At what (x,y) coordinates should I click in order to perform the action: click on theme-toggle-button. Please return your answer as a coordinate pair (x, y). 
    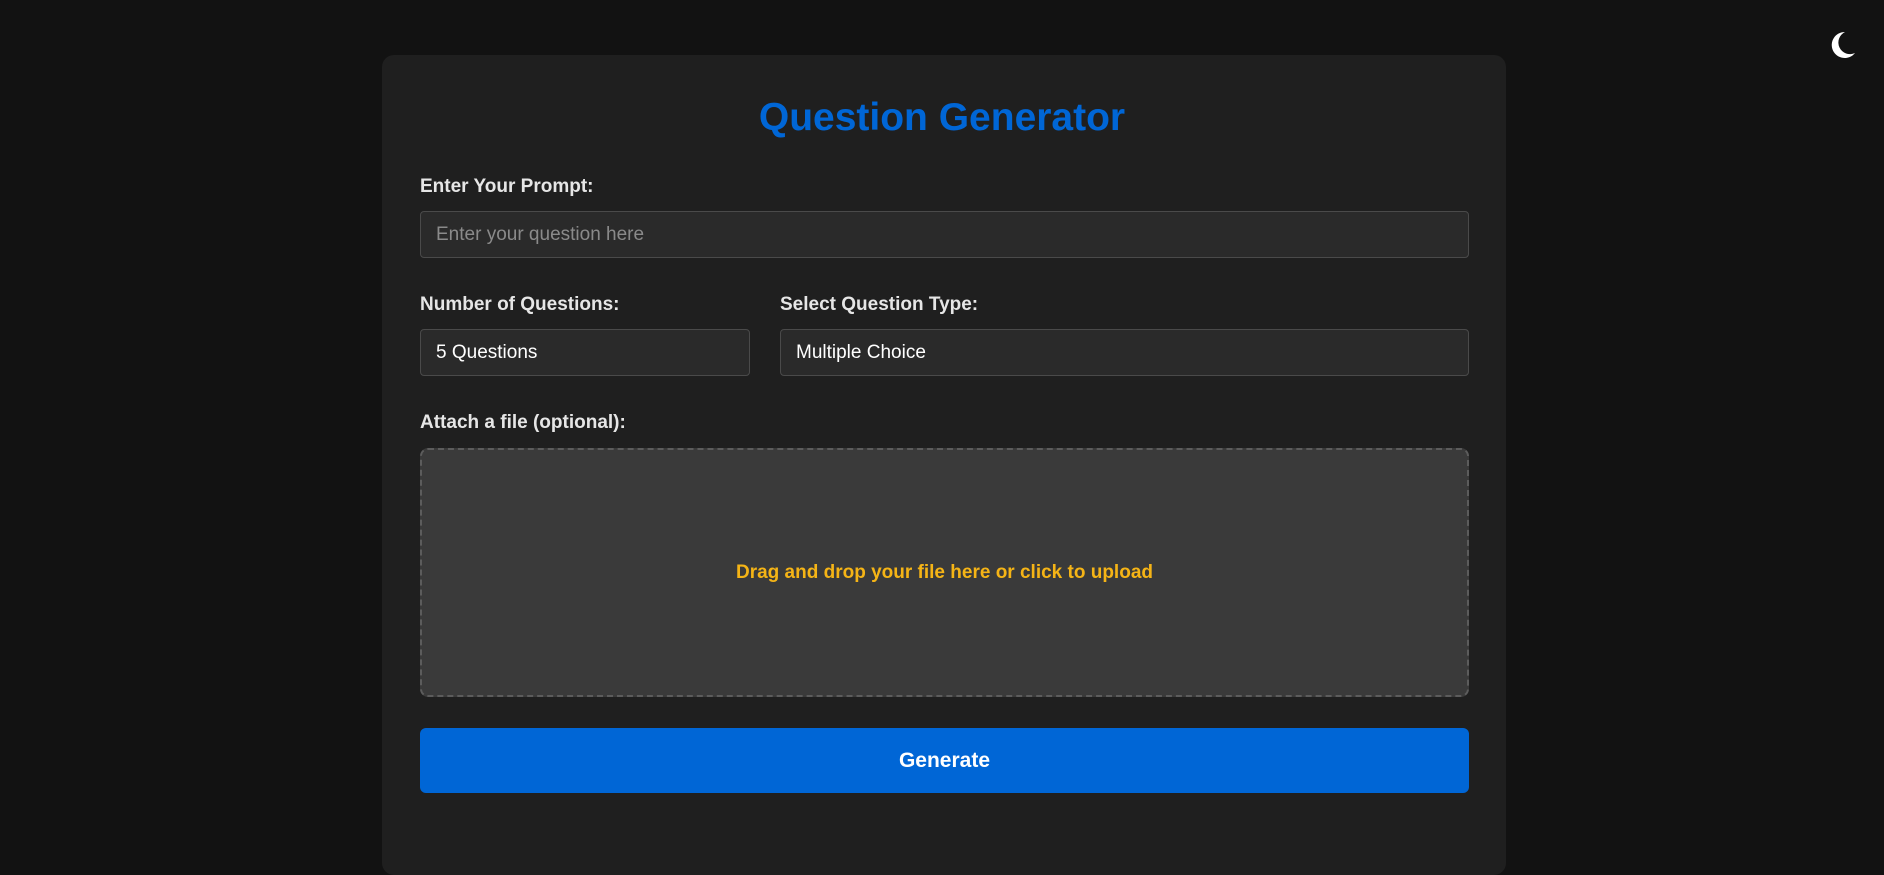
    Looking at the image, I should click on (1842, 45).